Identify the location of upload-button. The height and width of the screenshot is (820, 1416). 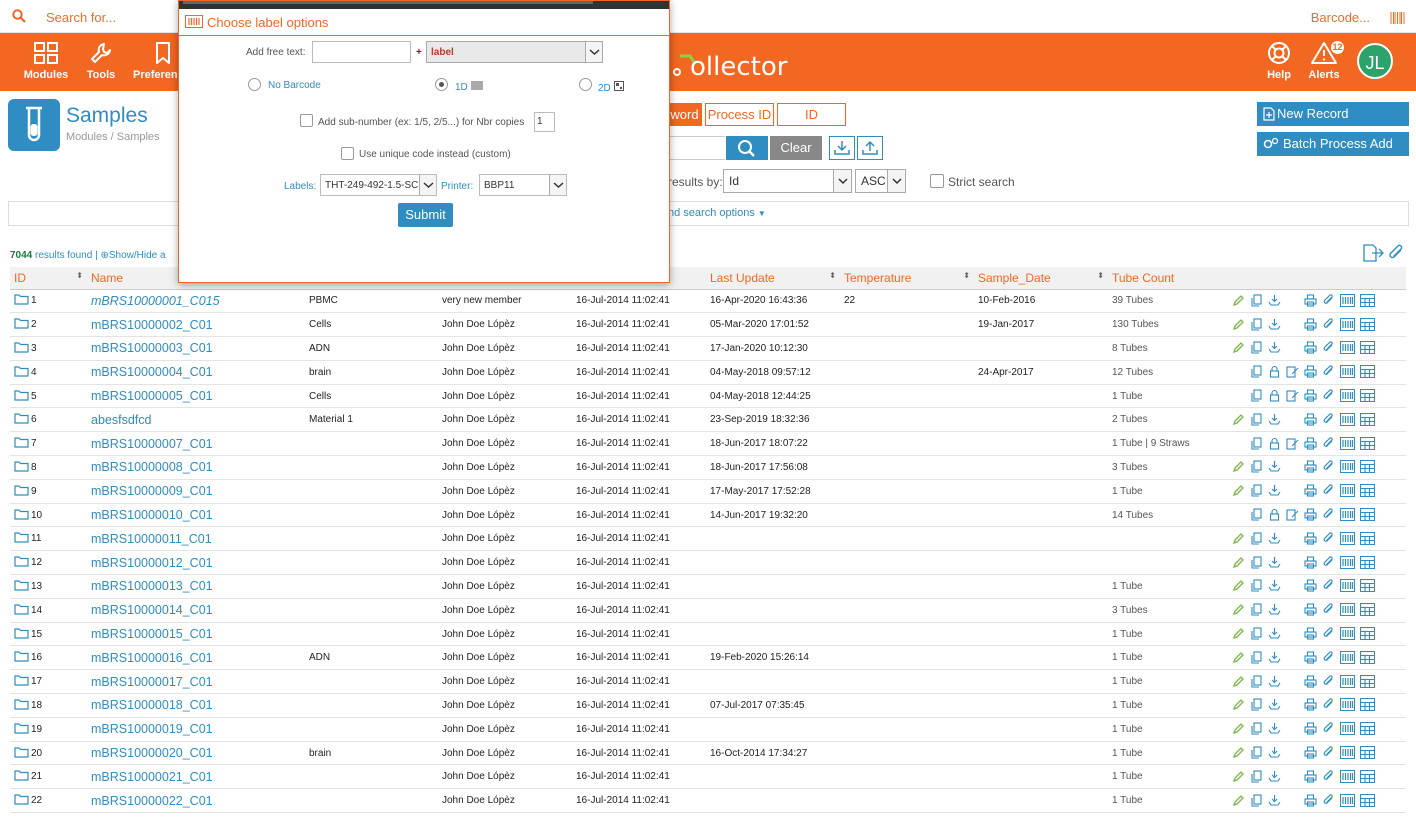
(870, 148).